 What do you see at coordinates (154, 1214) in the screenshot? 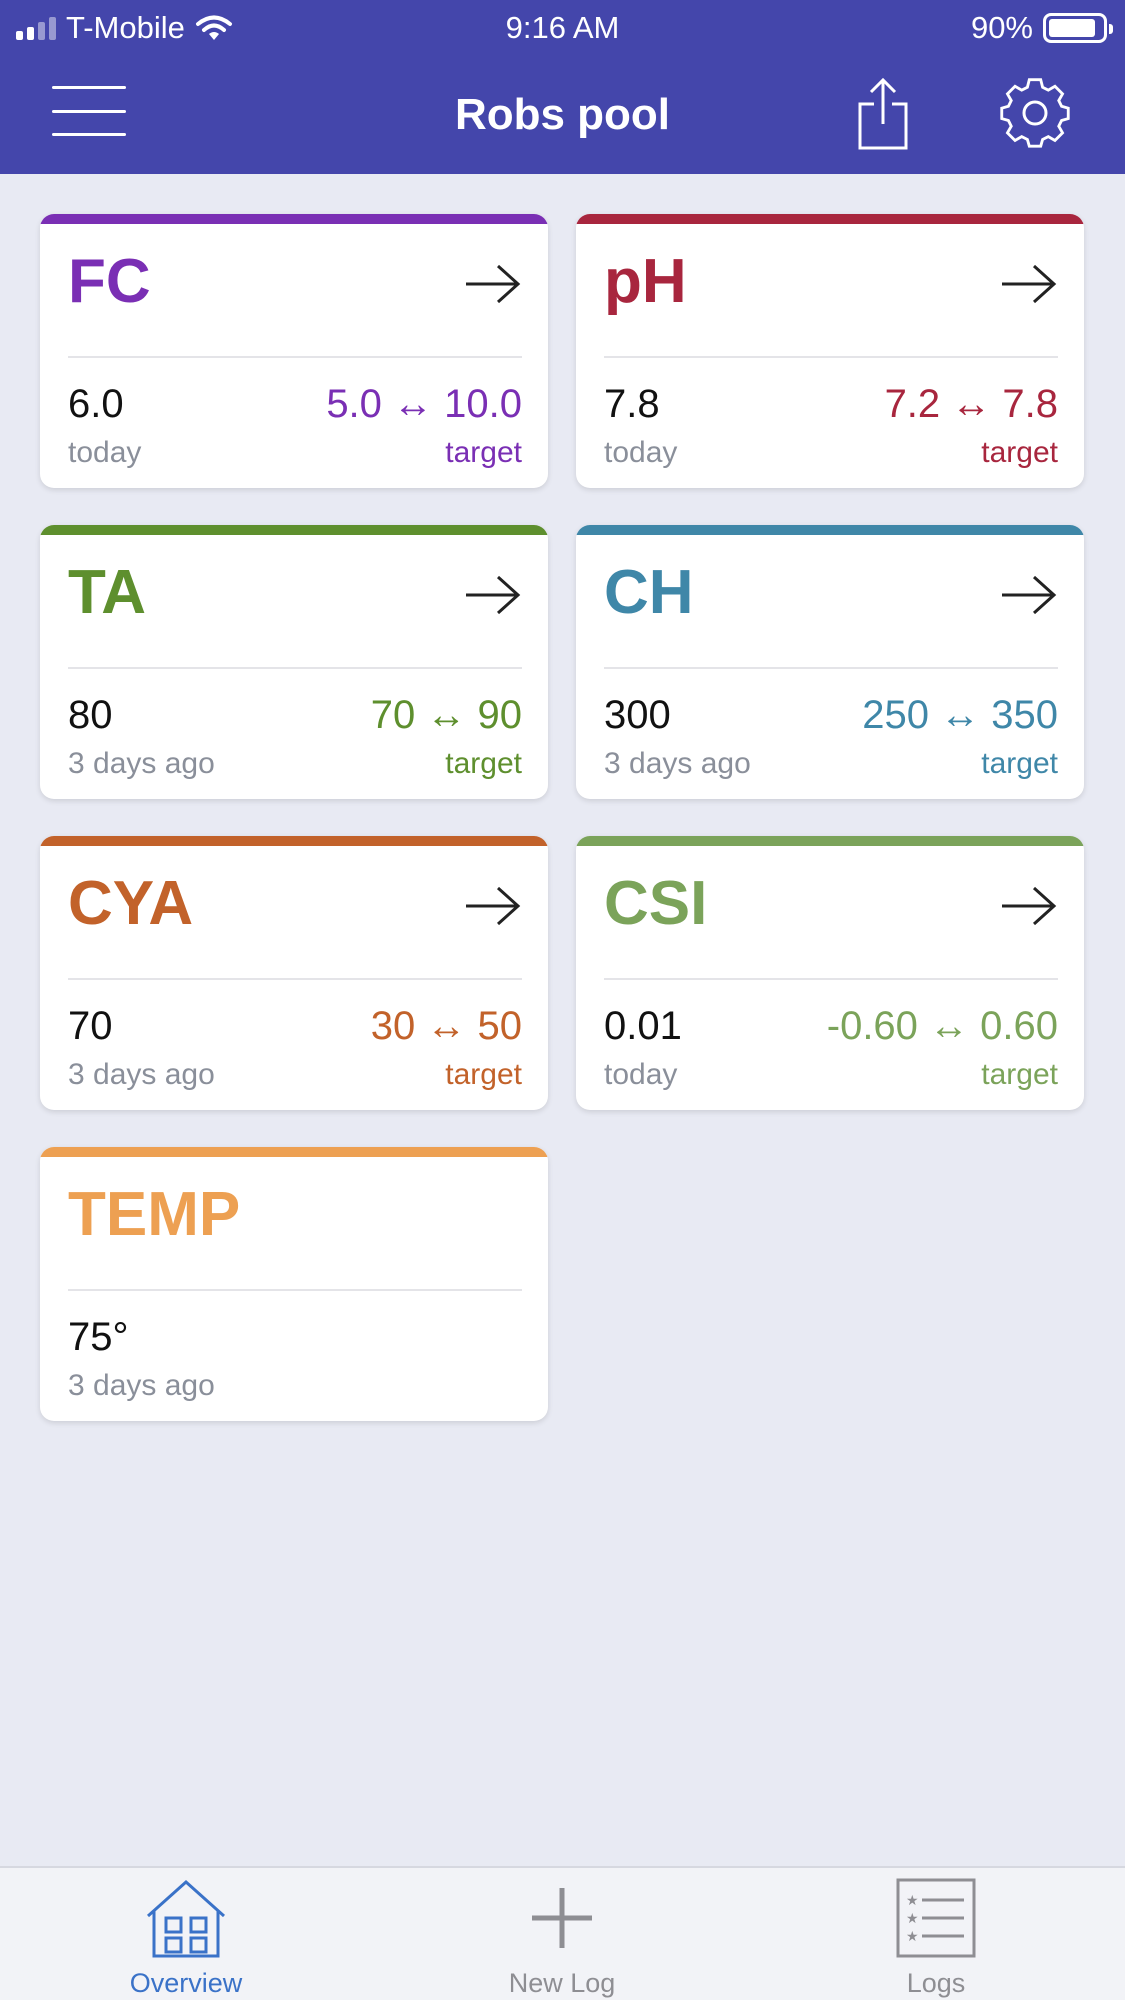
I see `card-title: TEMP` at bounding box center [154, 1214].